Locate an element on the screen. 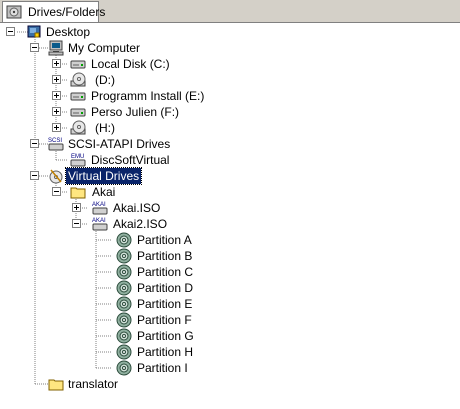 The image size is (460, 409). scsi-drive-icon: SCSI is located at coordinates (56, 144).